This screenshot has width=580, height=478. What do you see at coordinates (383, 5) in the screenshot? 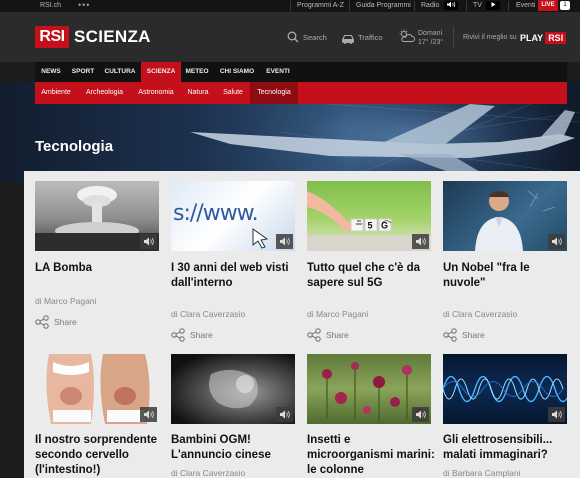
I see `guida-programmi-link: Guida Programmi` at bounding box center [383, 5].